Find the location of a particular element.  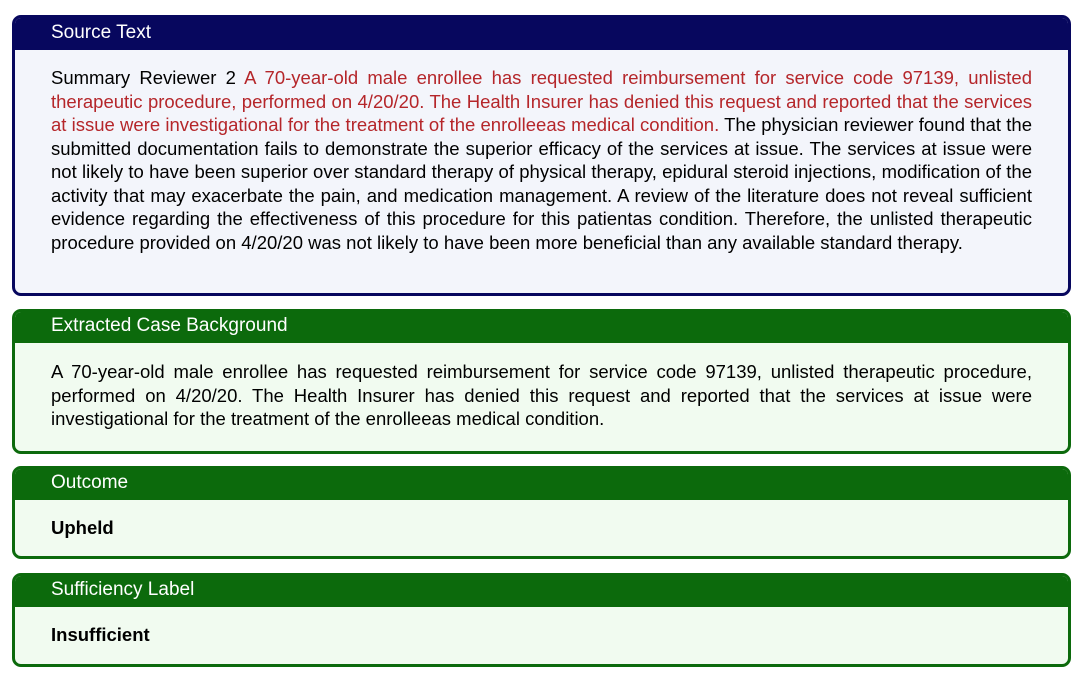

sufficiency-label-box: Sufficiency Label Insufficient is located at coordinates (541, 620).